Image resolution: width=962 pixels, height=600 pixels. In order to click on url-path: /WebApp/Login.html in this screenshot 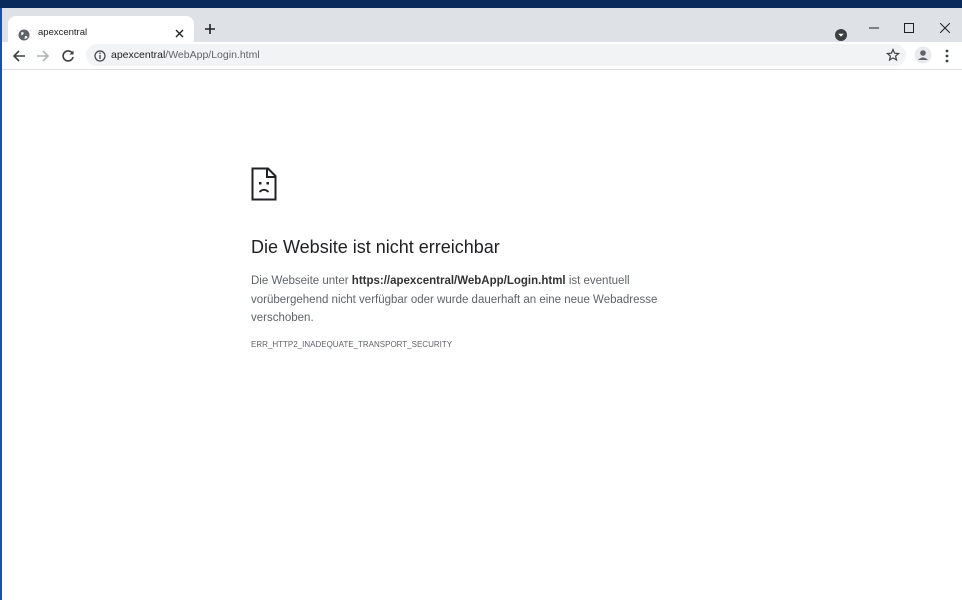, I will do `click(212, 55)`.